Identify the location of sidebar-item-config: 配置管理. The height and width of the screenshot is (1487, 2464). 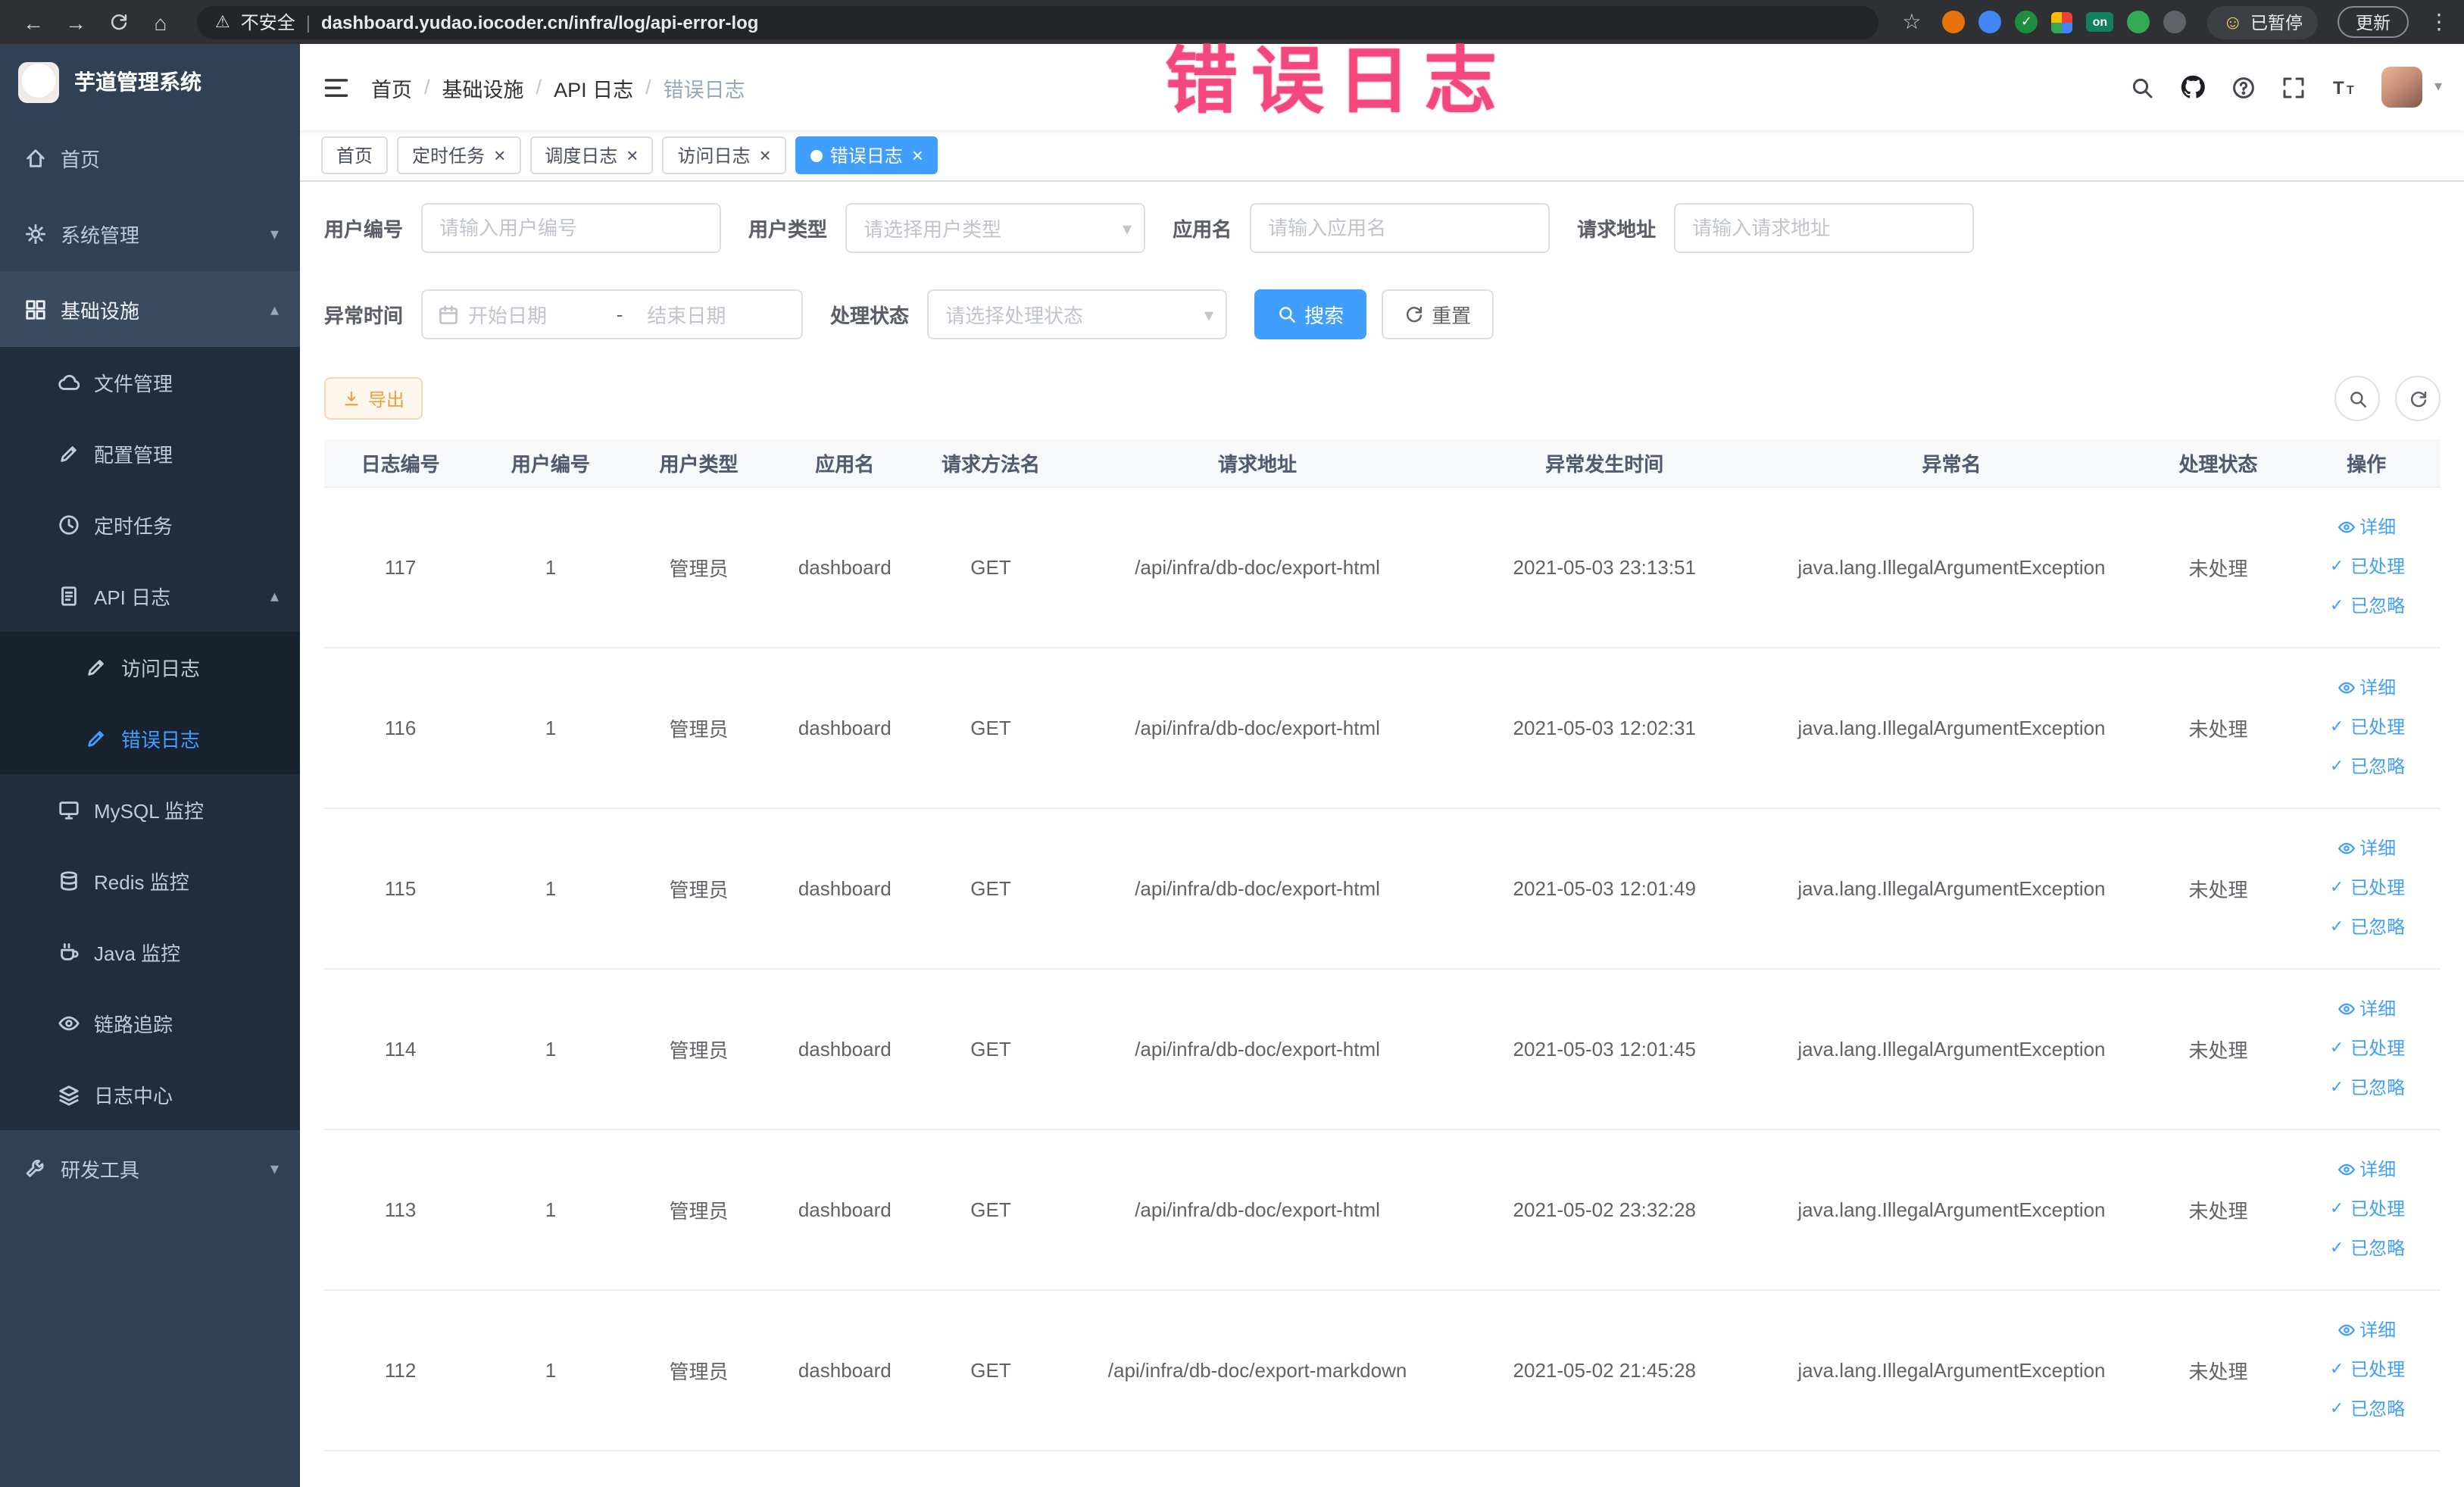
(150, 453).